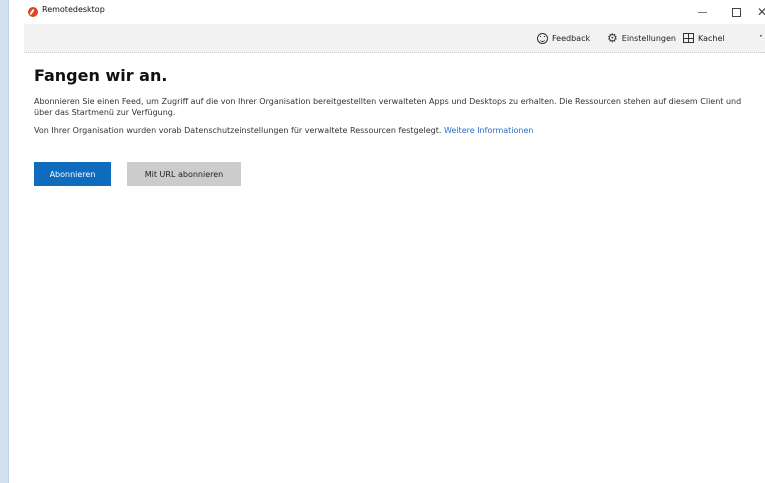 This screenshot has height=483, width=765. What do you see at coordinates (101, 75) in the screenshot?
I see `page-title: Fangen wir an.` at bounding box center [101, 75].